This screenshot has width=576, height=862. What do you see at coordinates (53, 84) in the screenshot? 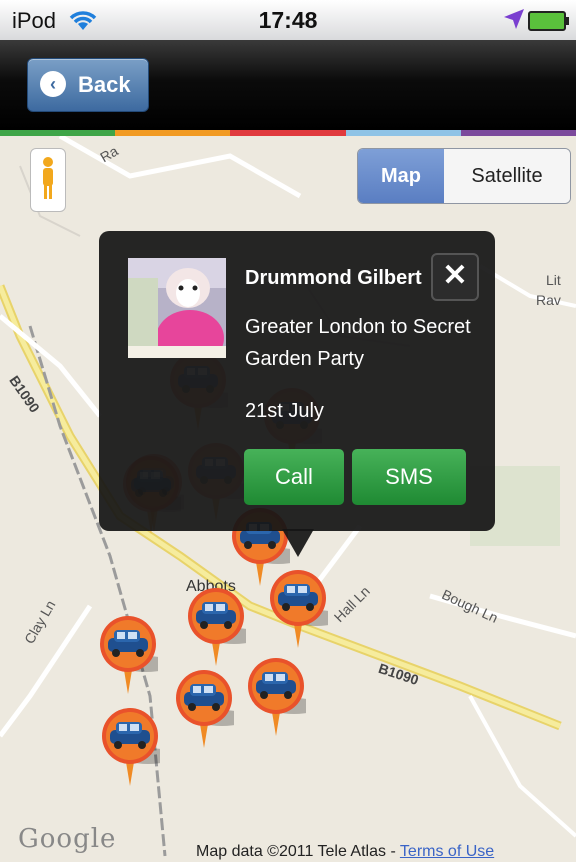
I see `chevron-left-icon: ‹` at bounding box center [53, 84].